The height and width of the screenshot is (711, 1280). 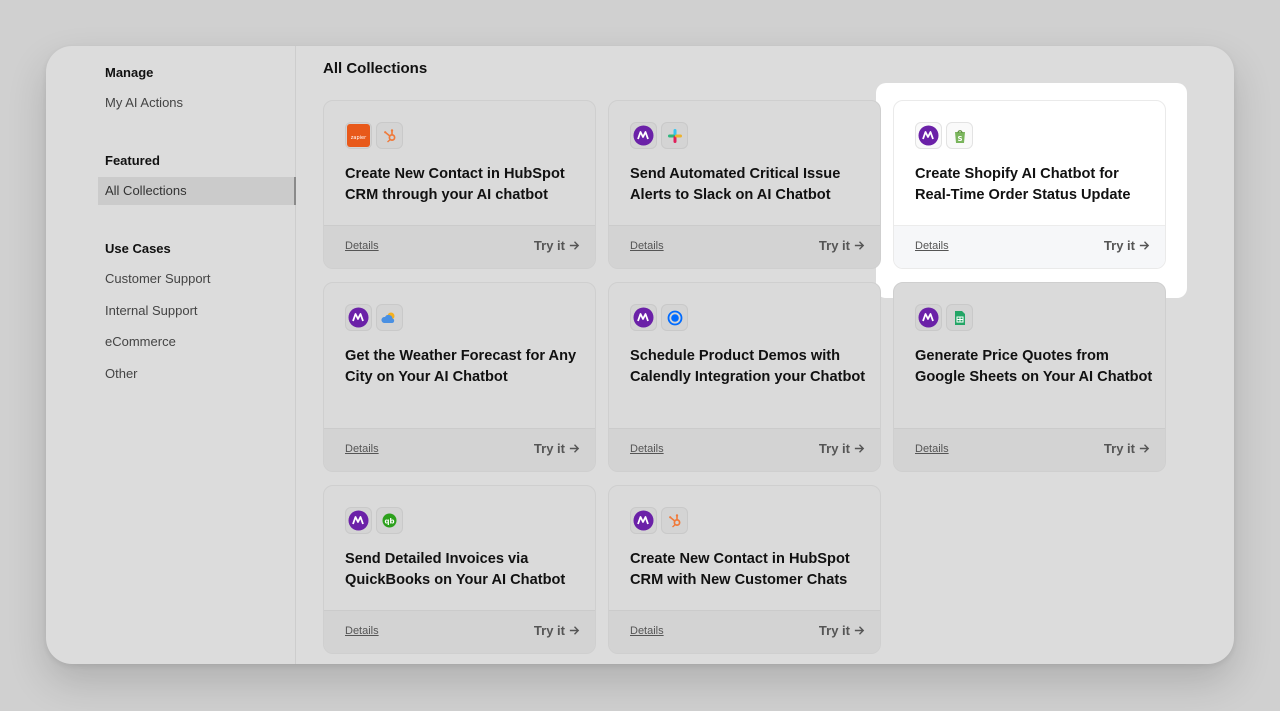 I want to click on sidebar-heading-manage: Manage, so click(x=129, y=72).